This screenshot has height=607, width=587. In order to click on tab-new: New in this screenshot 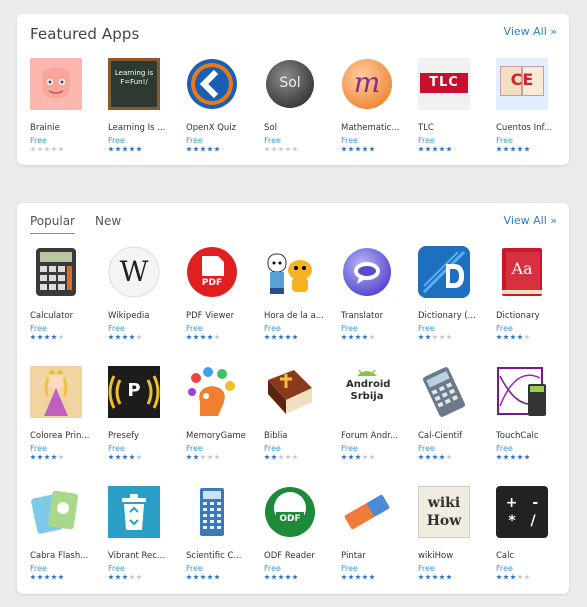, I will do `click(108, 223)`.